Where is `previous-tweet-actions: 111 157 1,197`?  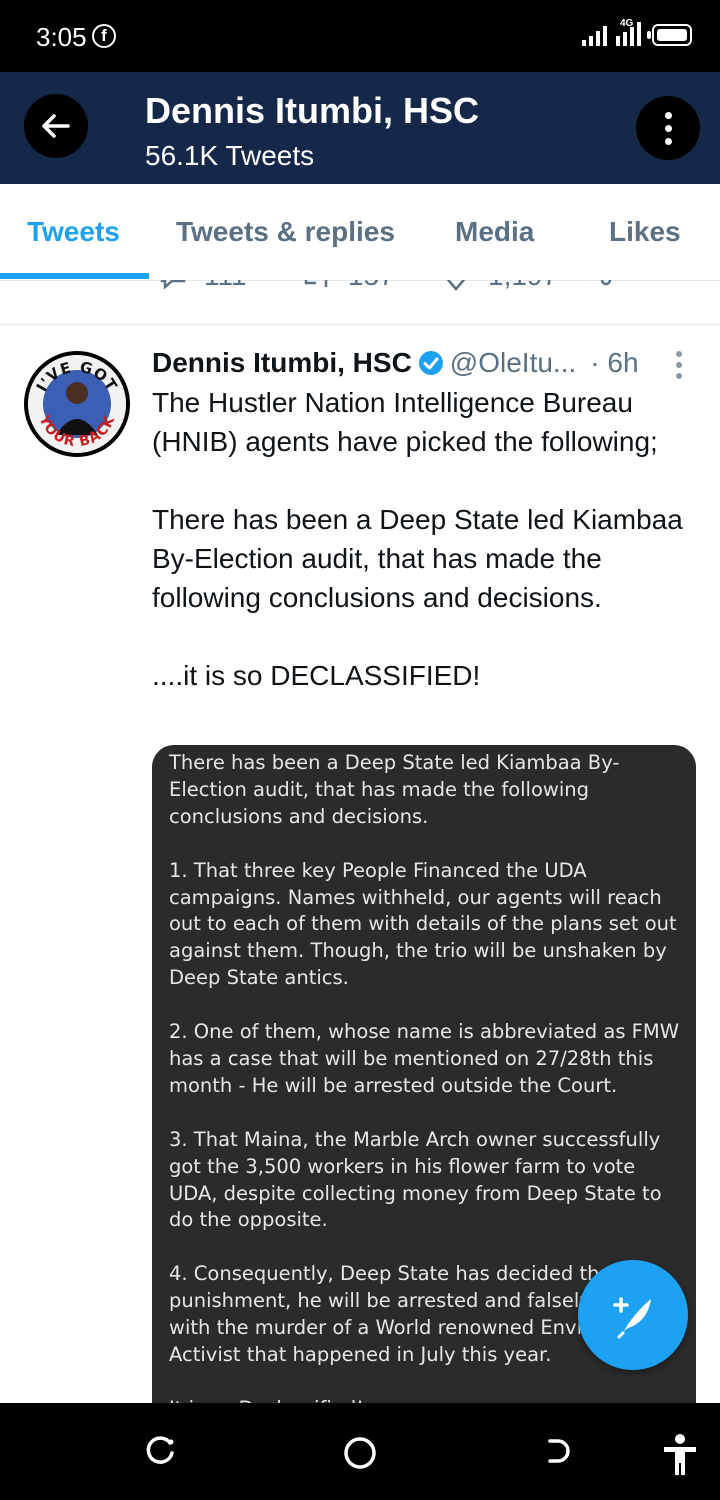 previous-tweet-actions: 111 157 1,197 is located at coordinates (360, 302).